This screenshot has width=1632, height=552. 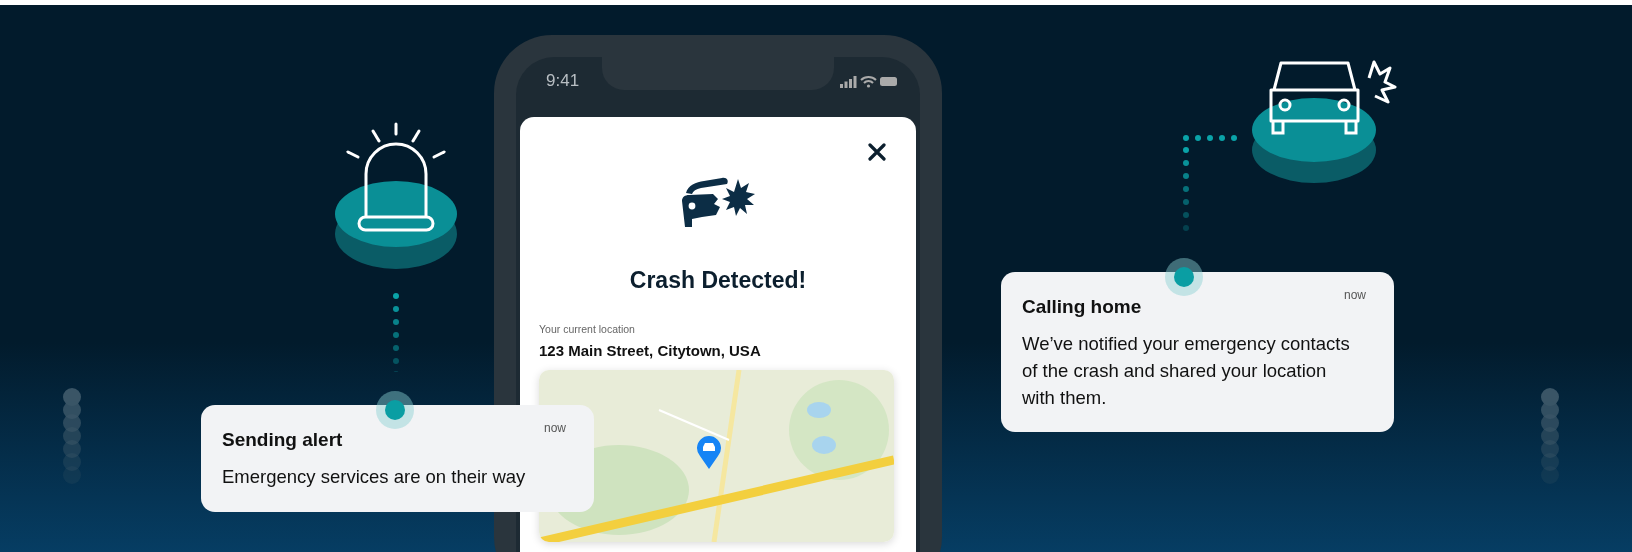 What do you see at coordinates (587, 329) in the screenshot?
I see `location-label: Your current location` at bounding box center [587, 329].